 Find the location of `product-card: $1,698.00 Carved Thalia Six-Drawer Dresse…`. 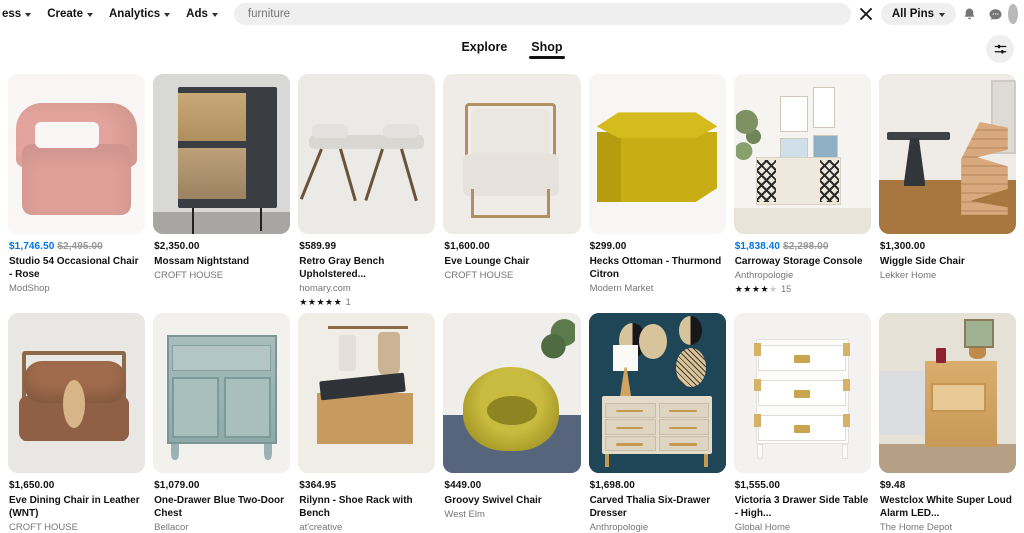

product-card: $1,698.00 Carved Thalia Six-Drawer Dresse… is located at coordinates (657, 423).